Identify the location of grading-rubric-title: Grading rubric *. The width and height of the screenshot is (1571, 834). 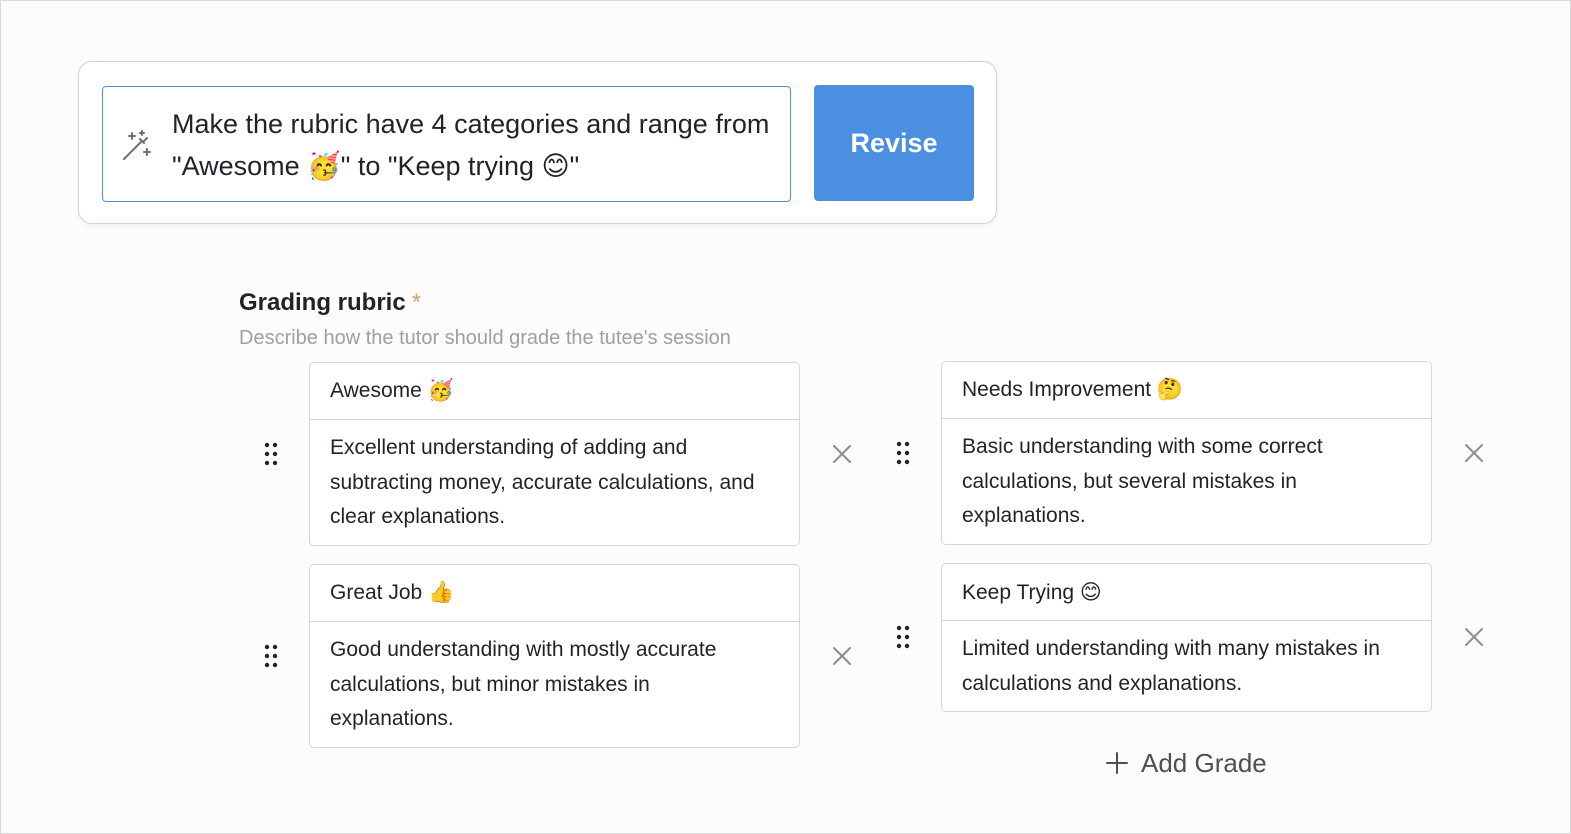
(330, 303).